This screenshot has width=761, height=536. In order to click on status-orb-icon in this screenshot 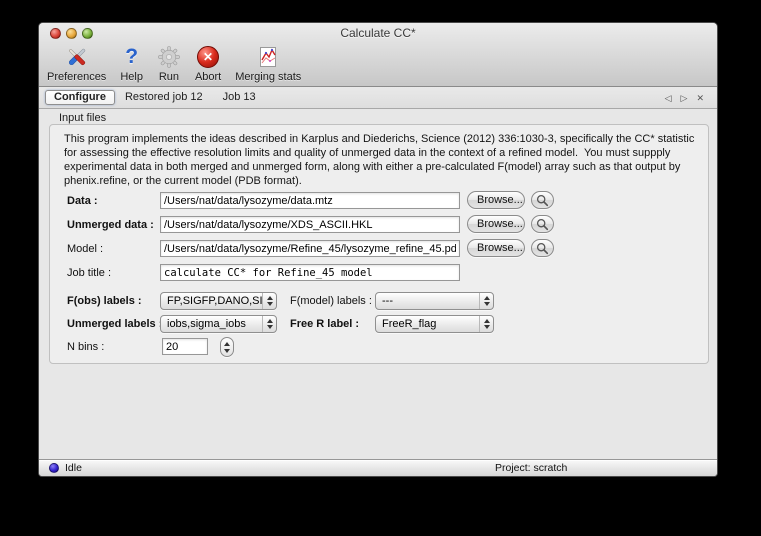, I will do `click(54, 468)`.